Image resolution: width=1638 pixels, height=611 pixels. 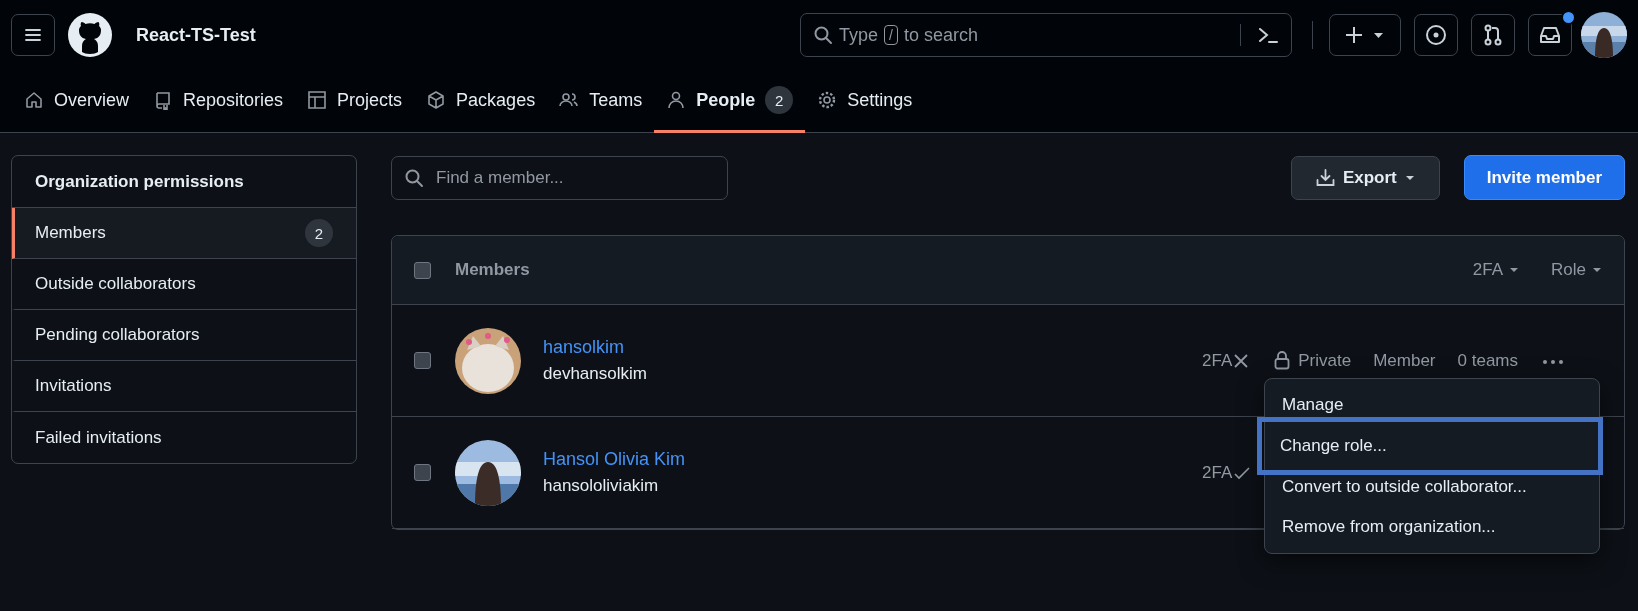 I want to click on table-icon, so click(x=317, y=100).